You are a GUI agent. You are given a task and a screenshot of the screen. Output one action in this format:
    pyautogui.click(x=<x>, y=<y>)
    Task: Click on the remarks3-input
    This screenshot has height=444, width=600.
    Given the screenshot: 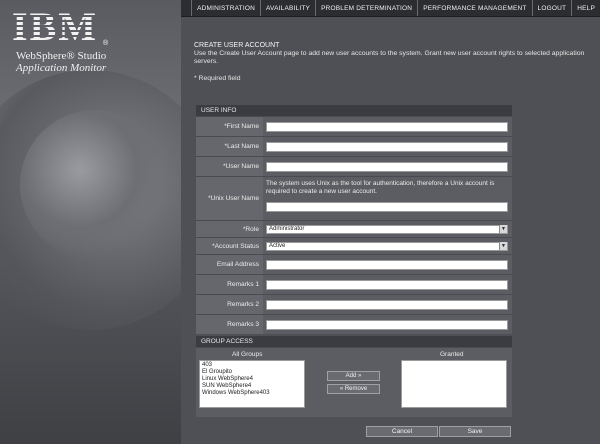 What is the action you would take?
    pyautogui.click(x=387, y=324)
    